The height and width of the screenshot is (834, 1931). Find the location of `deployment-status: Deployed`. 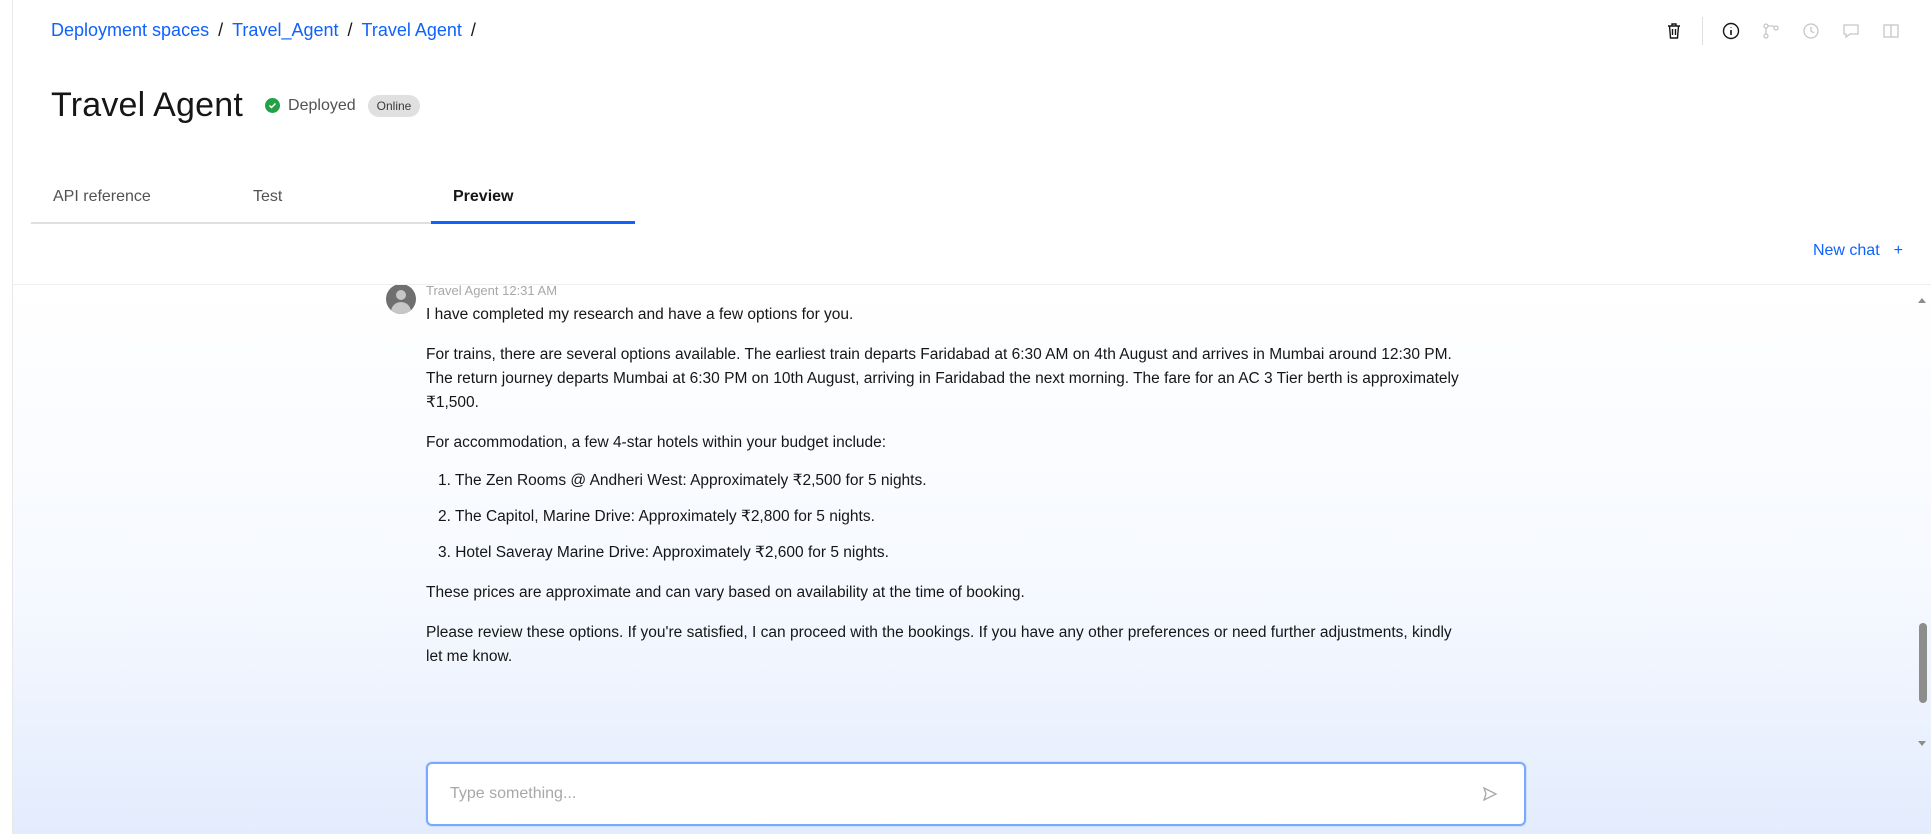

deployment-status: Deployed is located at coordinates (310, 106).